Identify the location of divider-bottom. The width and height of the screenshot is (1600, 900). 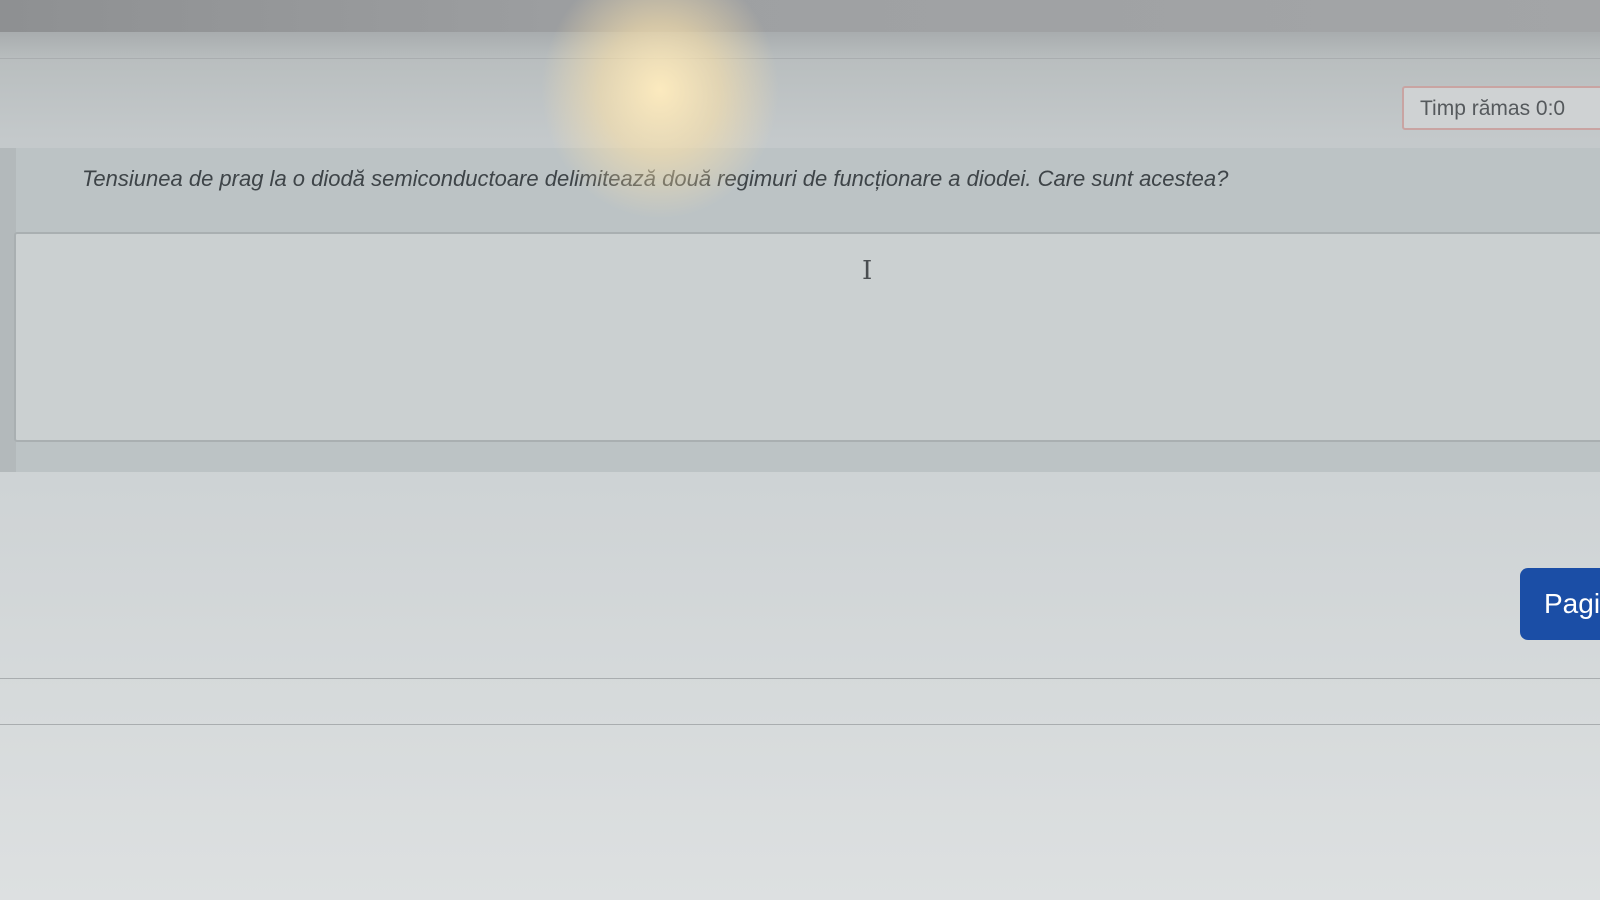
(800, 724).